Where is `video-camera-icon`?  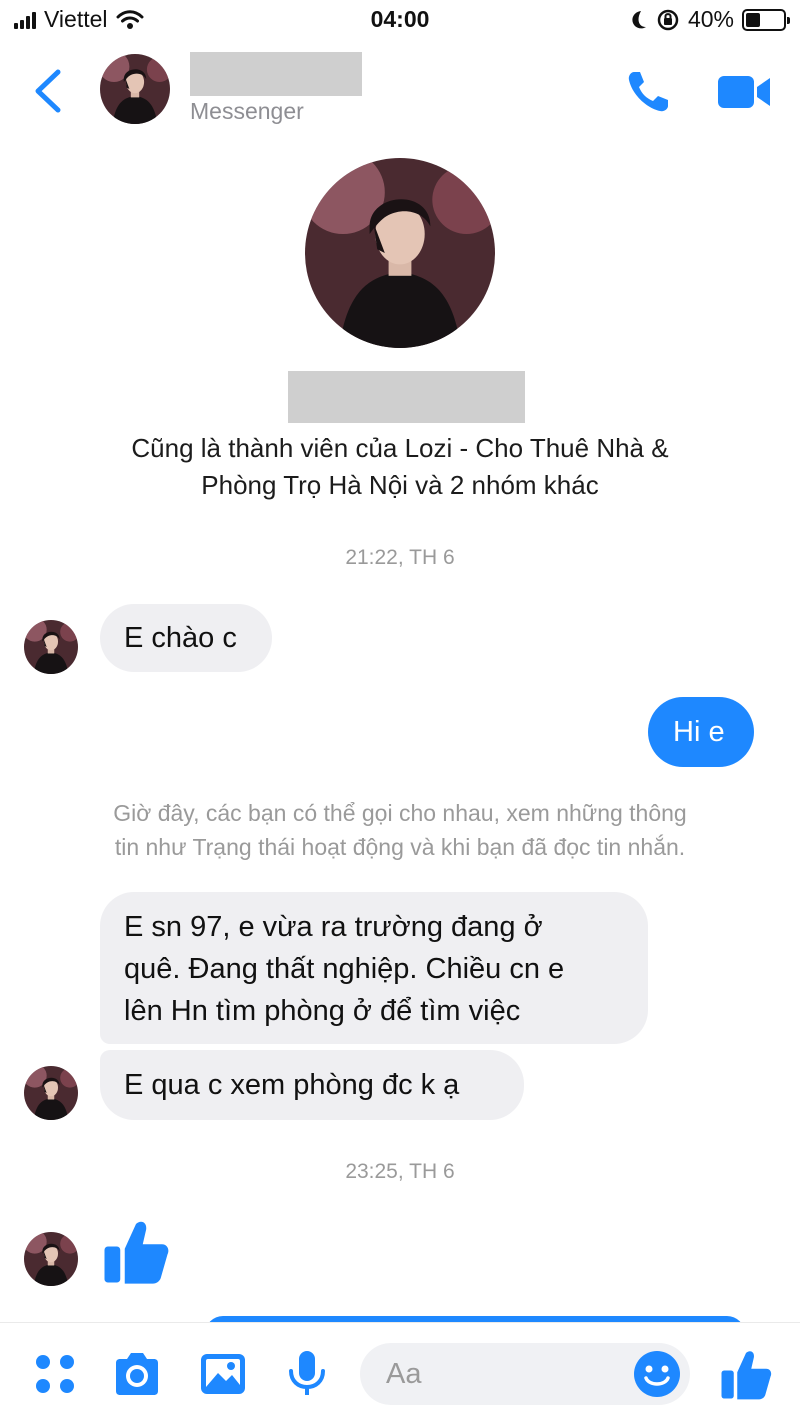 video-camera-icon is located at coordinates (744, 92).